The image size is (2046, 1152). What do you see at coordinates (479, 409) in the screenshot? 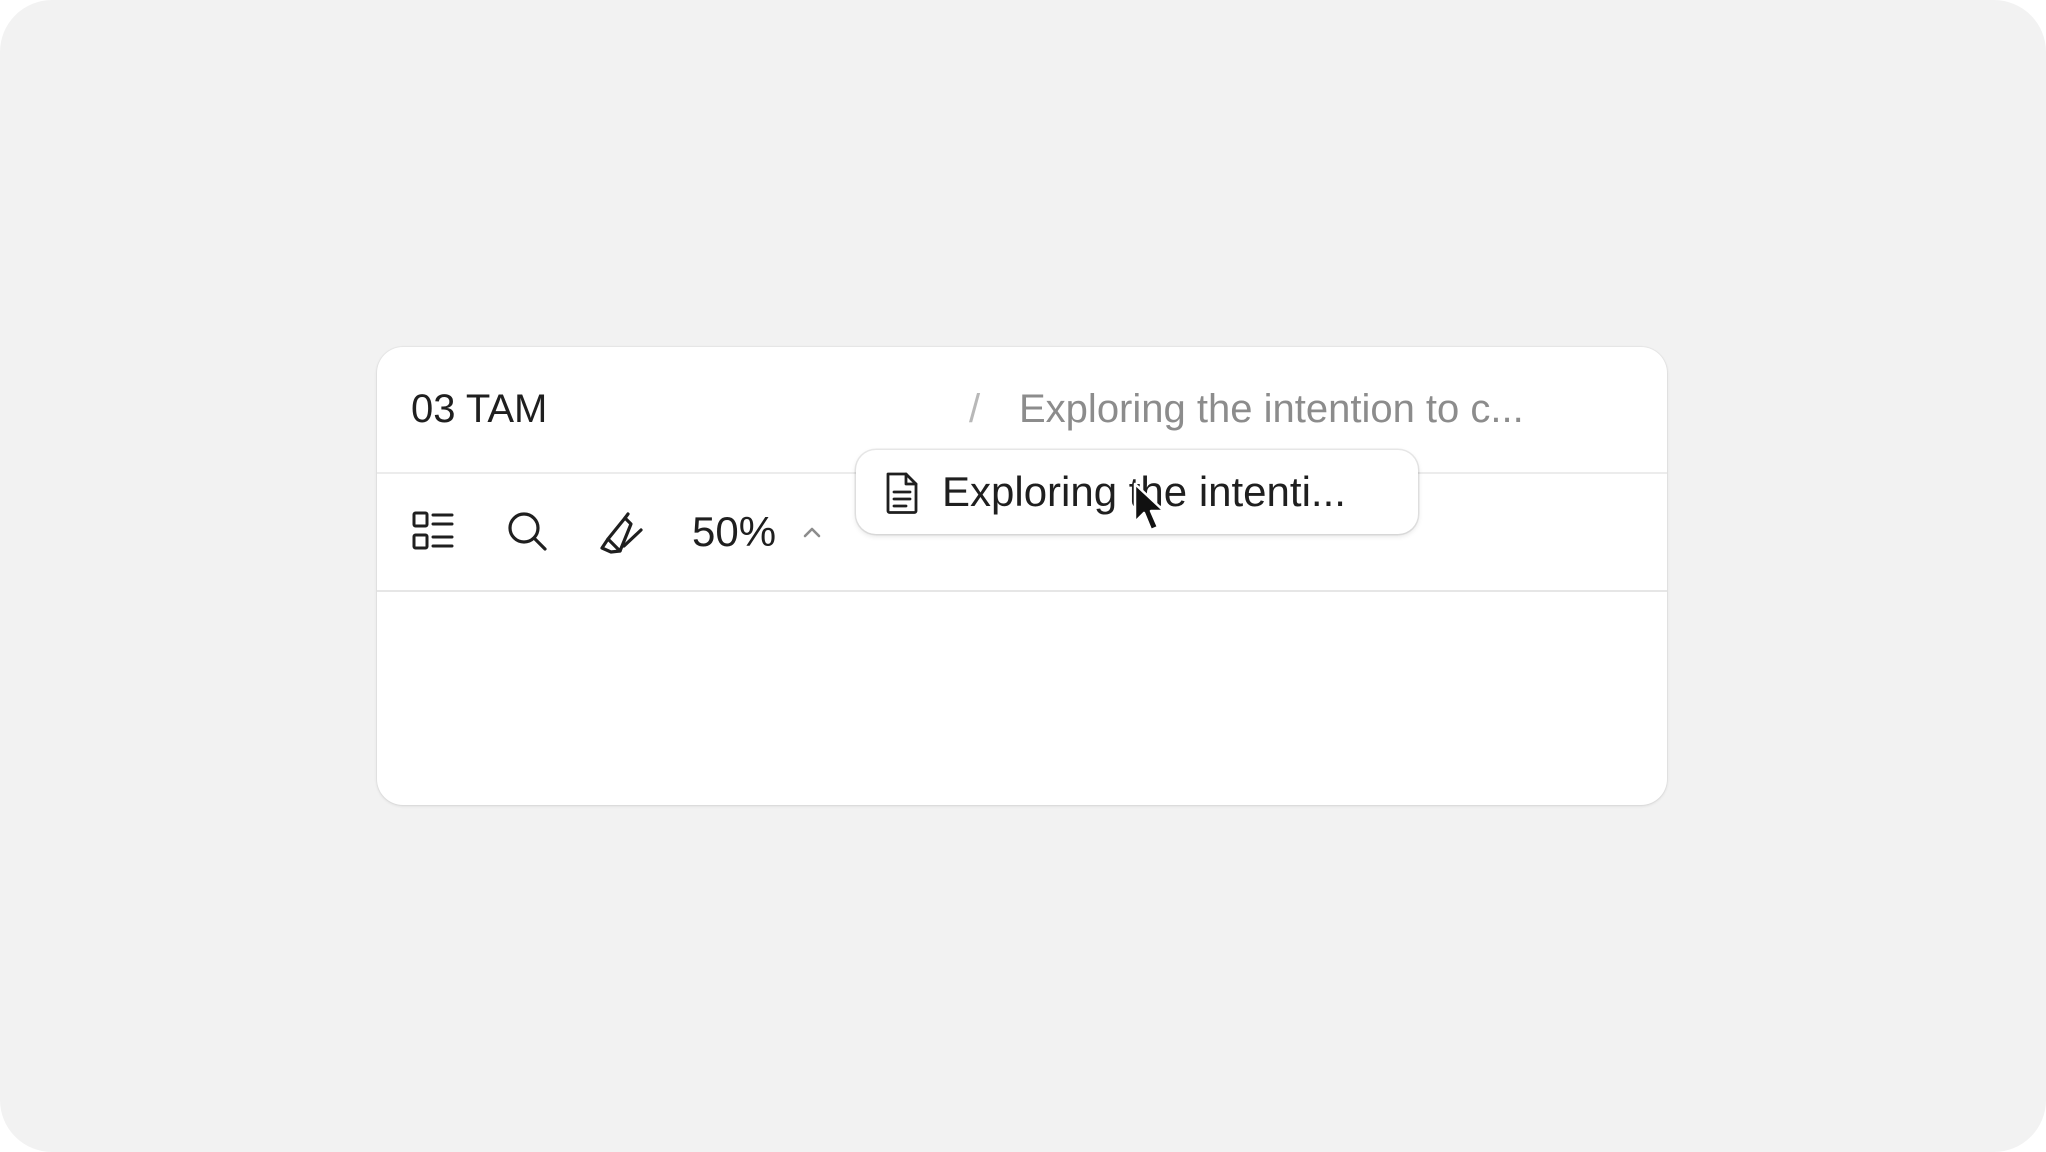
I see `breadcrumb-root: 03 TAM` at bounding box center [479, 409].